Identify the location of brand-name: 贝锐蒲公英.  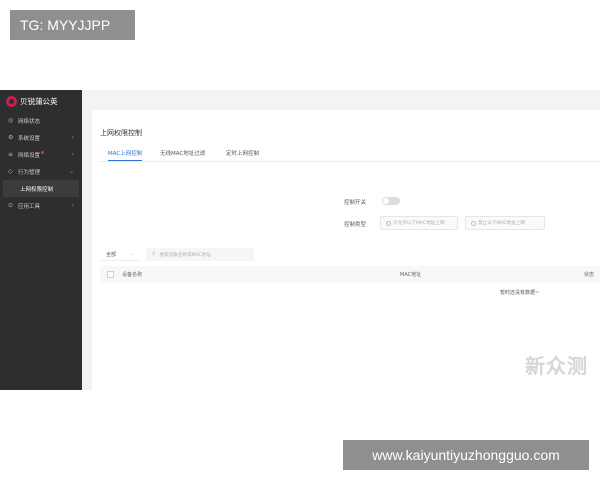
(39, 101).